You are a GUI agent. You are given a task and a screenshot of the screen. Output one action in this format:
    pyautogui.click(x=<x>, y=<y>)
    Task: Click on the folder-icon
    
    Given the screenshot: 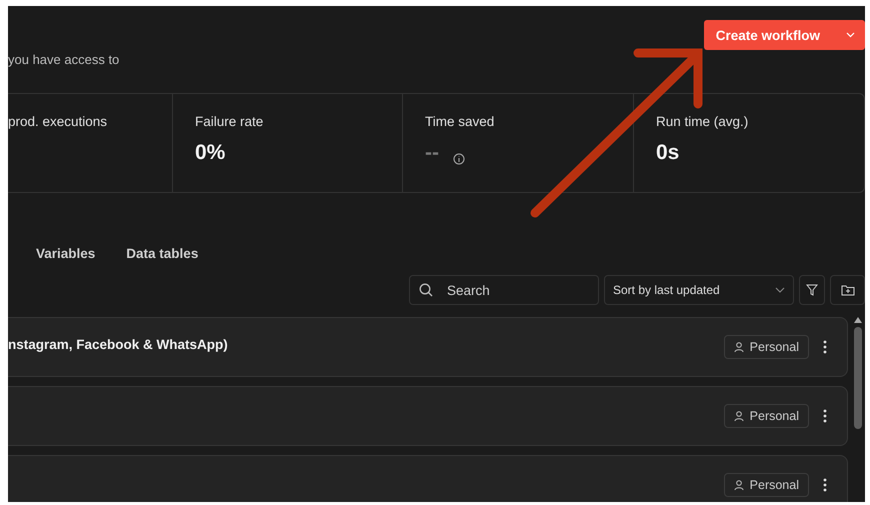 What is the action you would take?
    pyautogui.click(x=847, y=290)
    